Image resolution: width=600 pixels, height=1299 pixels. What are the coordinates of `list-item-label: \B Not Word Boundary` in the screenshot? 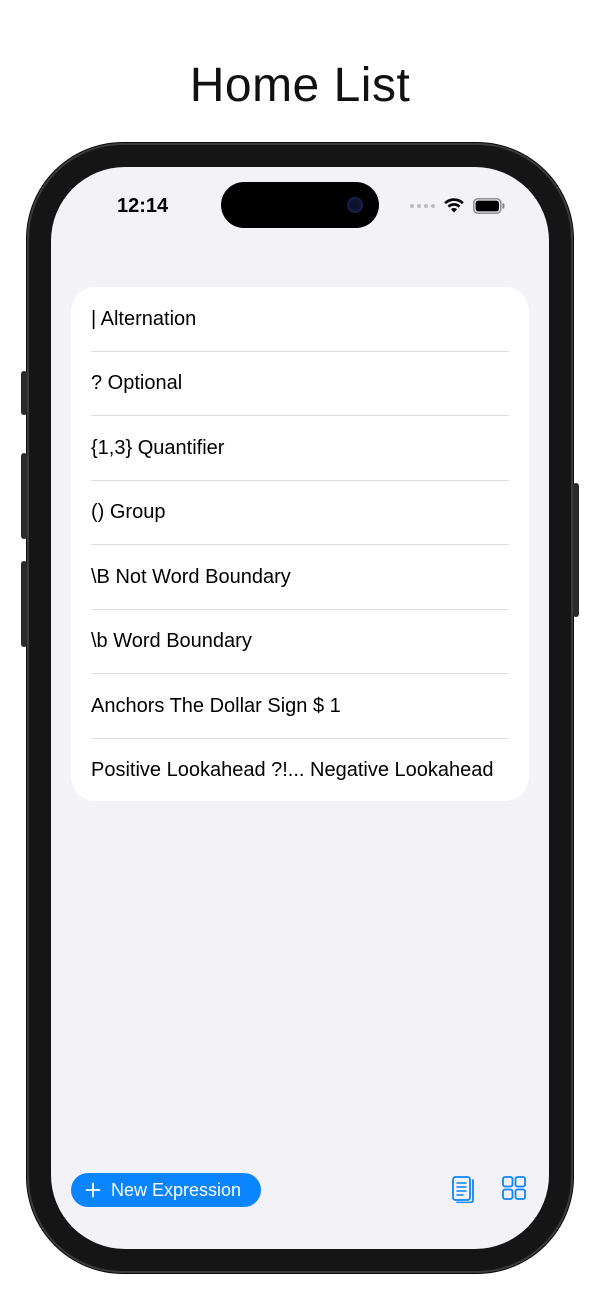 It's located at (191, 576).